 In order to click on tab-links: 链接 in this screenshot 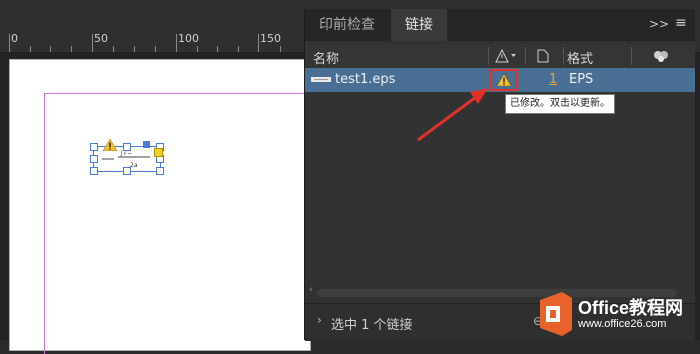, I will do `click(419, 25)`.